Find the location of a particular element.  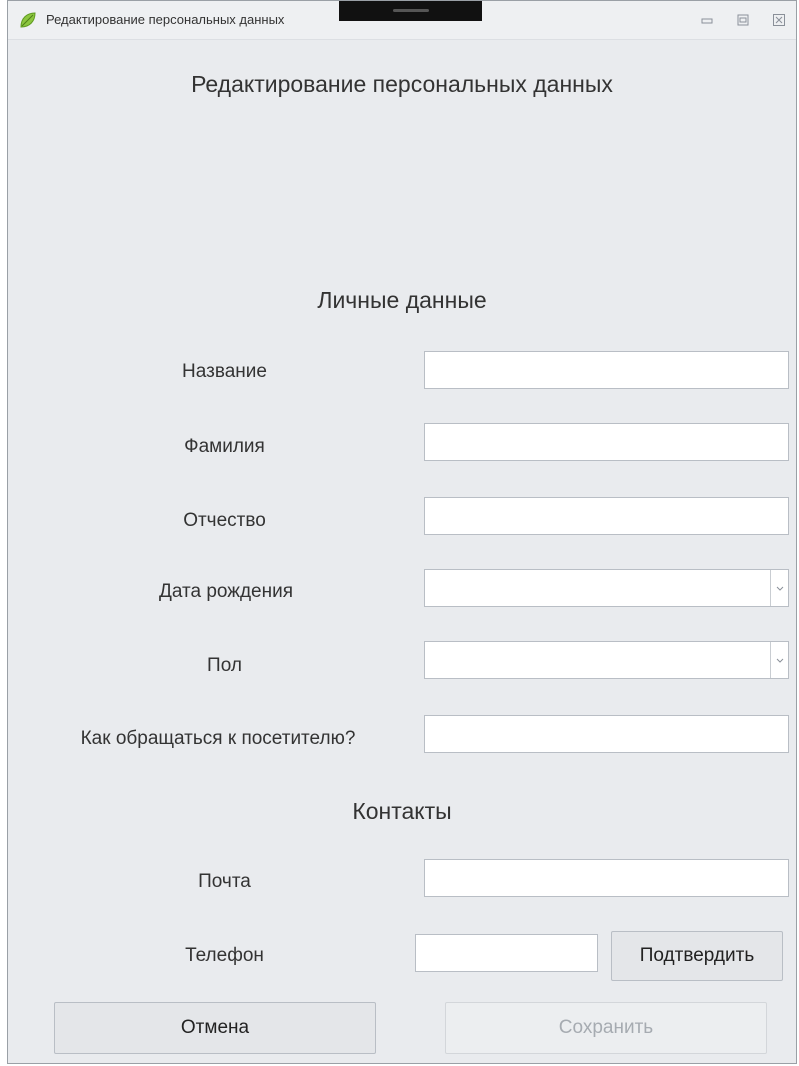

section-heading-personal: Личные данные is located at coordinates (402, 300).